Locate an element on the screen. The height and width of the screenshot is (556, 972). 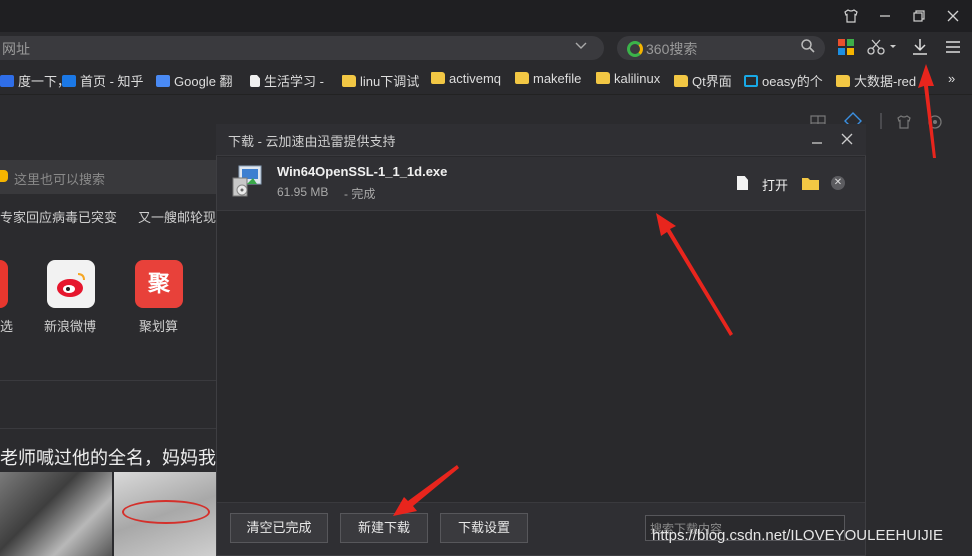
annotation-arrow-item is located at coordinates (694, 274).